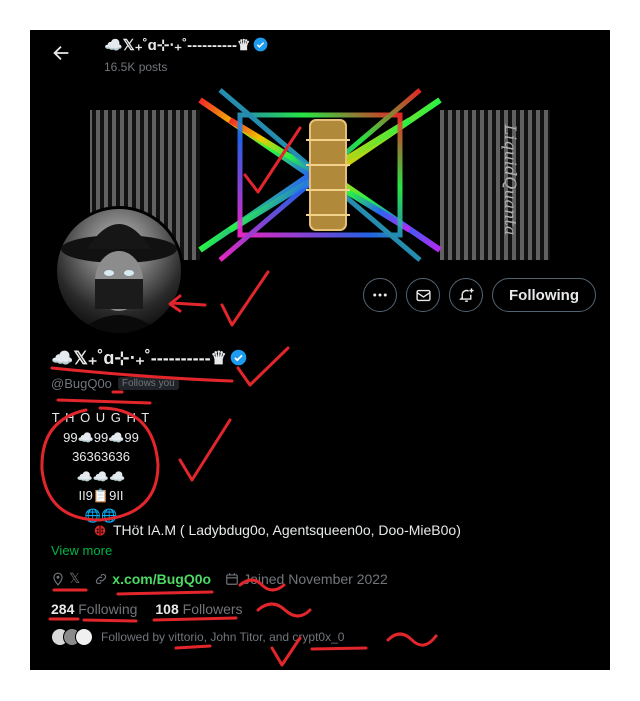 The image size is (640, 701). I want to click on profile-url-link: x.com/BugQ0o, so click(161, 579).